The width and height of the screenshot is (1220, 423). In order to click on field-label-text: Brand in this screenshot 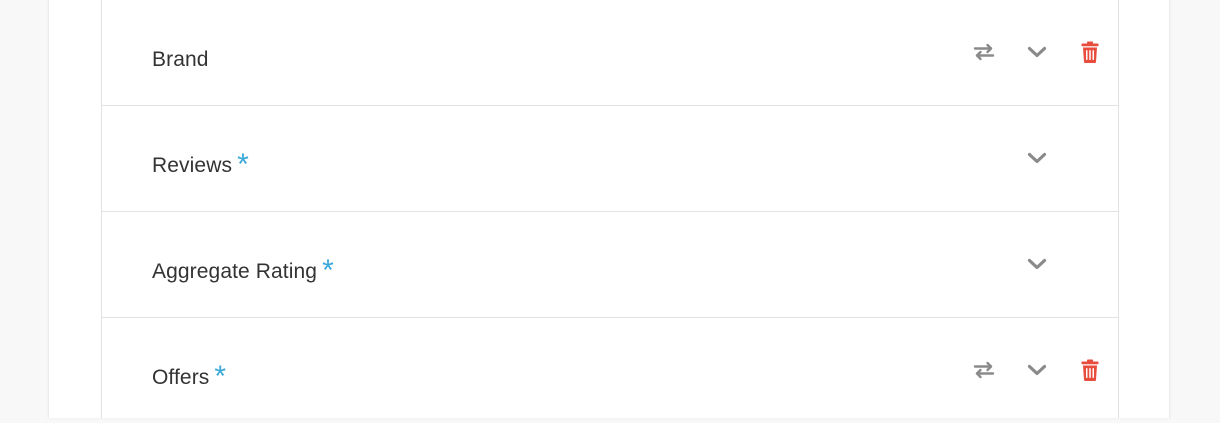, I will do `click(180, 59)`.